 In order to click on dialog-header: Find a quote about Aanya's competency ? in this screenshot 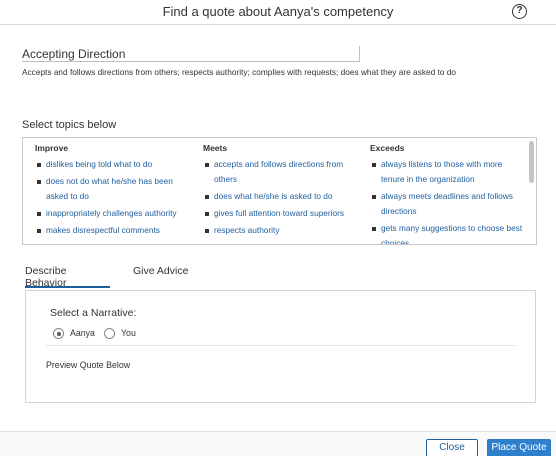, I will do `click(278, 12)`.